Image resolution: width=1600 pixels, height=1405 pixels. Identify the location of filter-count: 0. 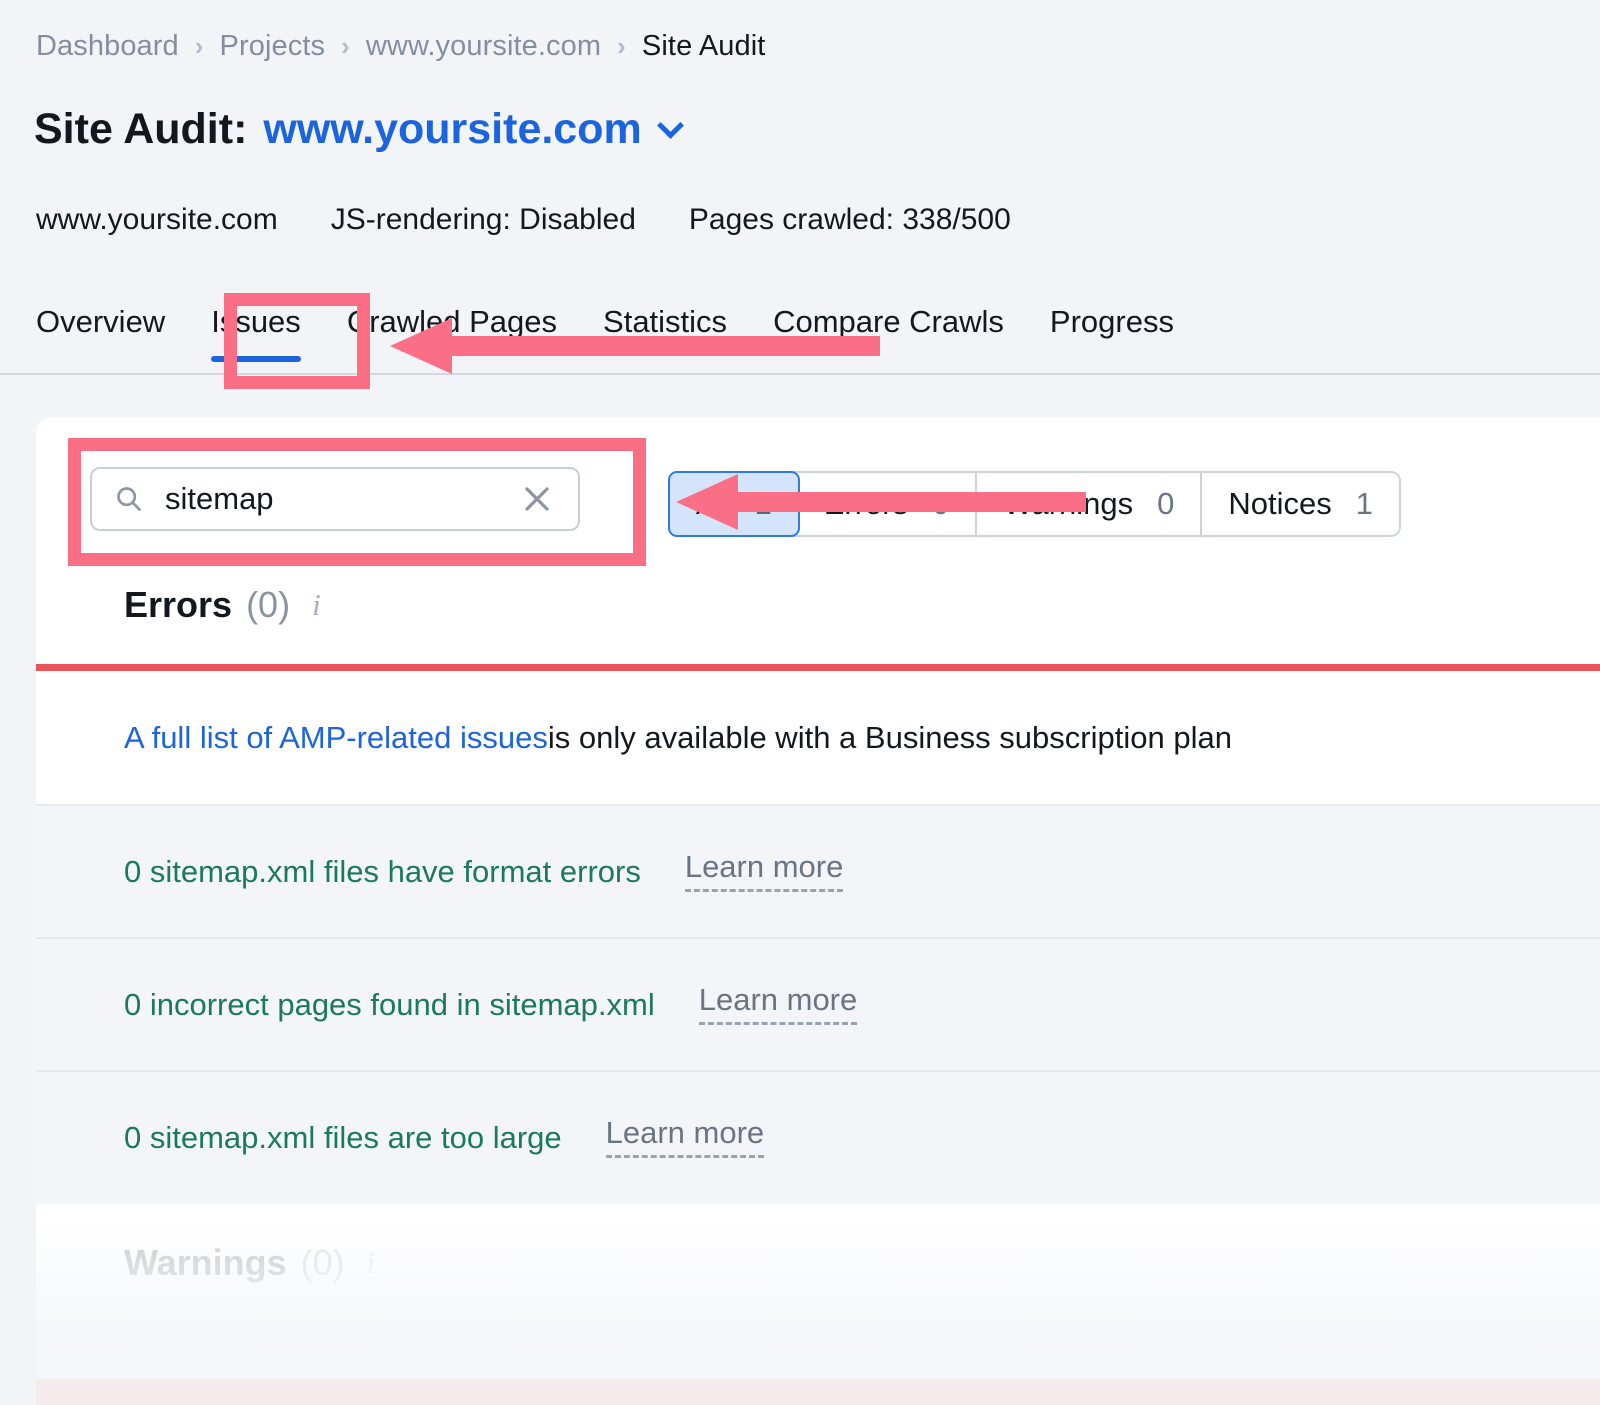
(1166, 503).